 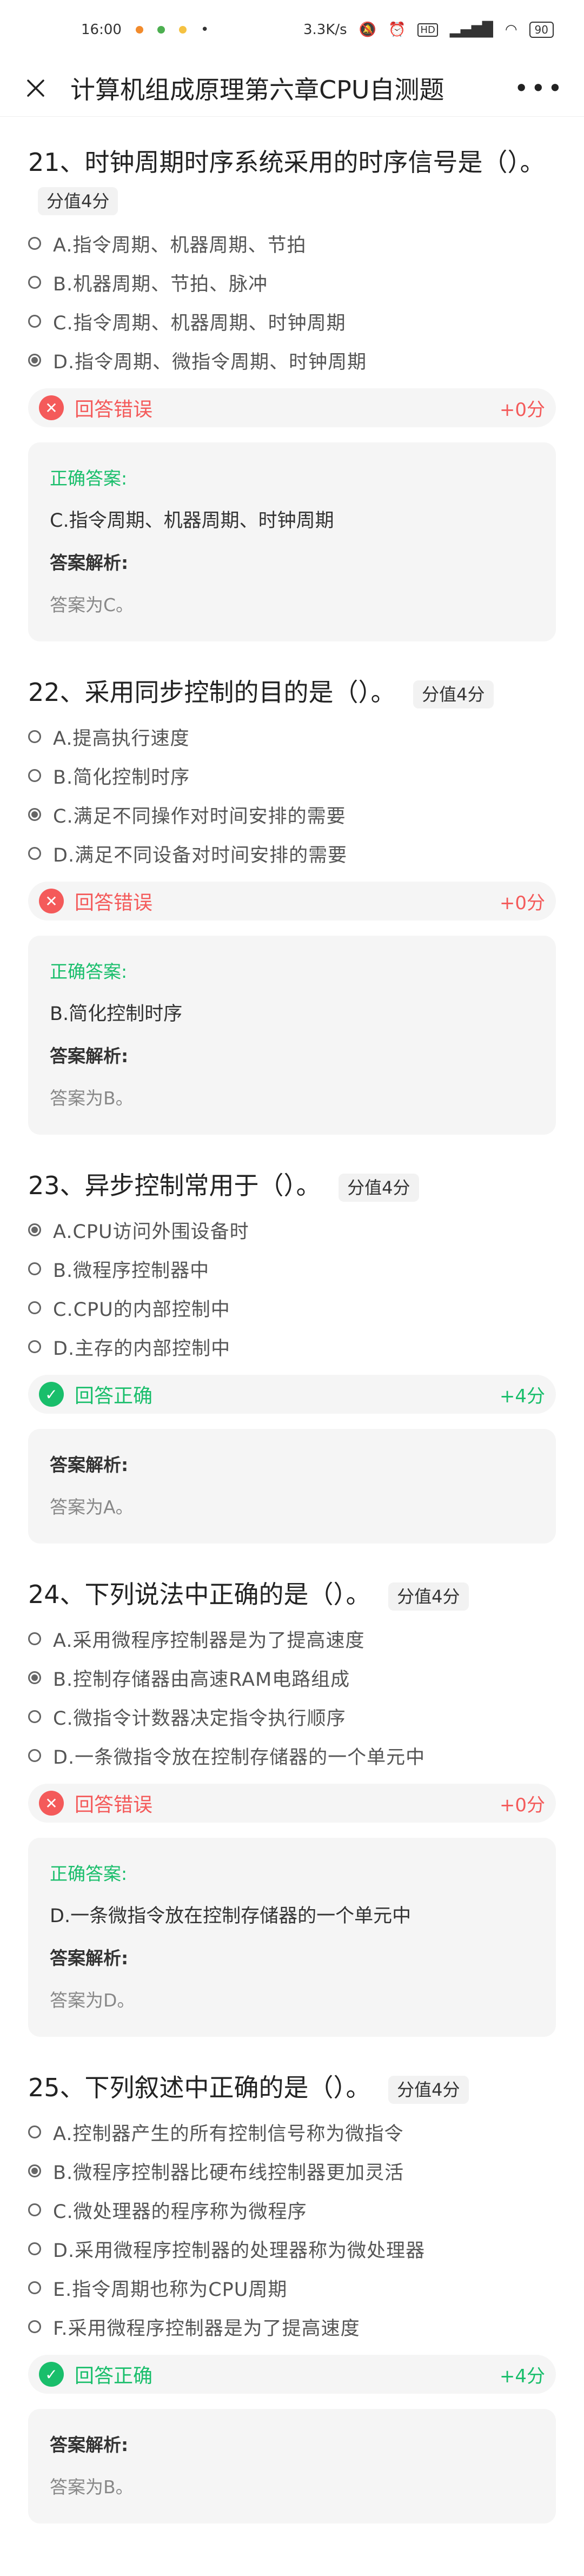 I want to click on wrong-icon: ✕, so click(x=52, y=408).